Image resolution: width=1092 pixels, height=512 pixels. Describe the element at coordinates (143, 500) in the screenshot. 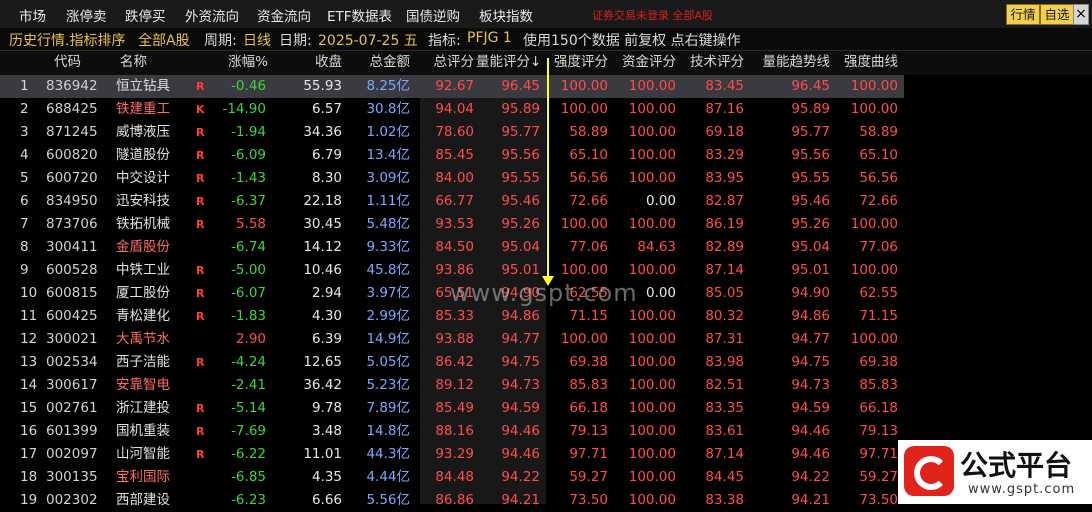

I see `stock-name: 西部建设` at that location.